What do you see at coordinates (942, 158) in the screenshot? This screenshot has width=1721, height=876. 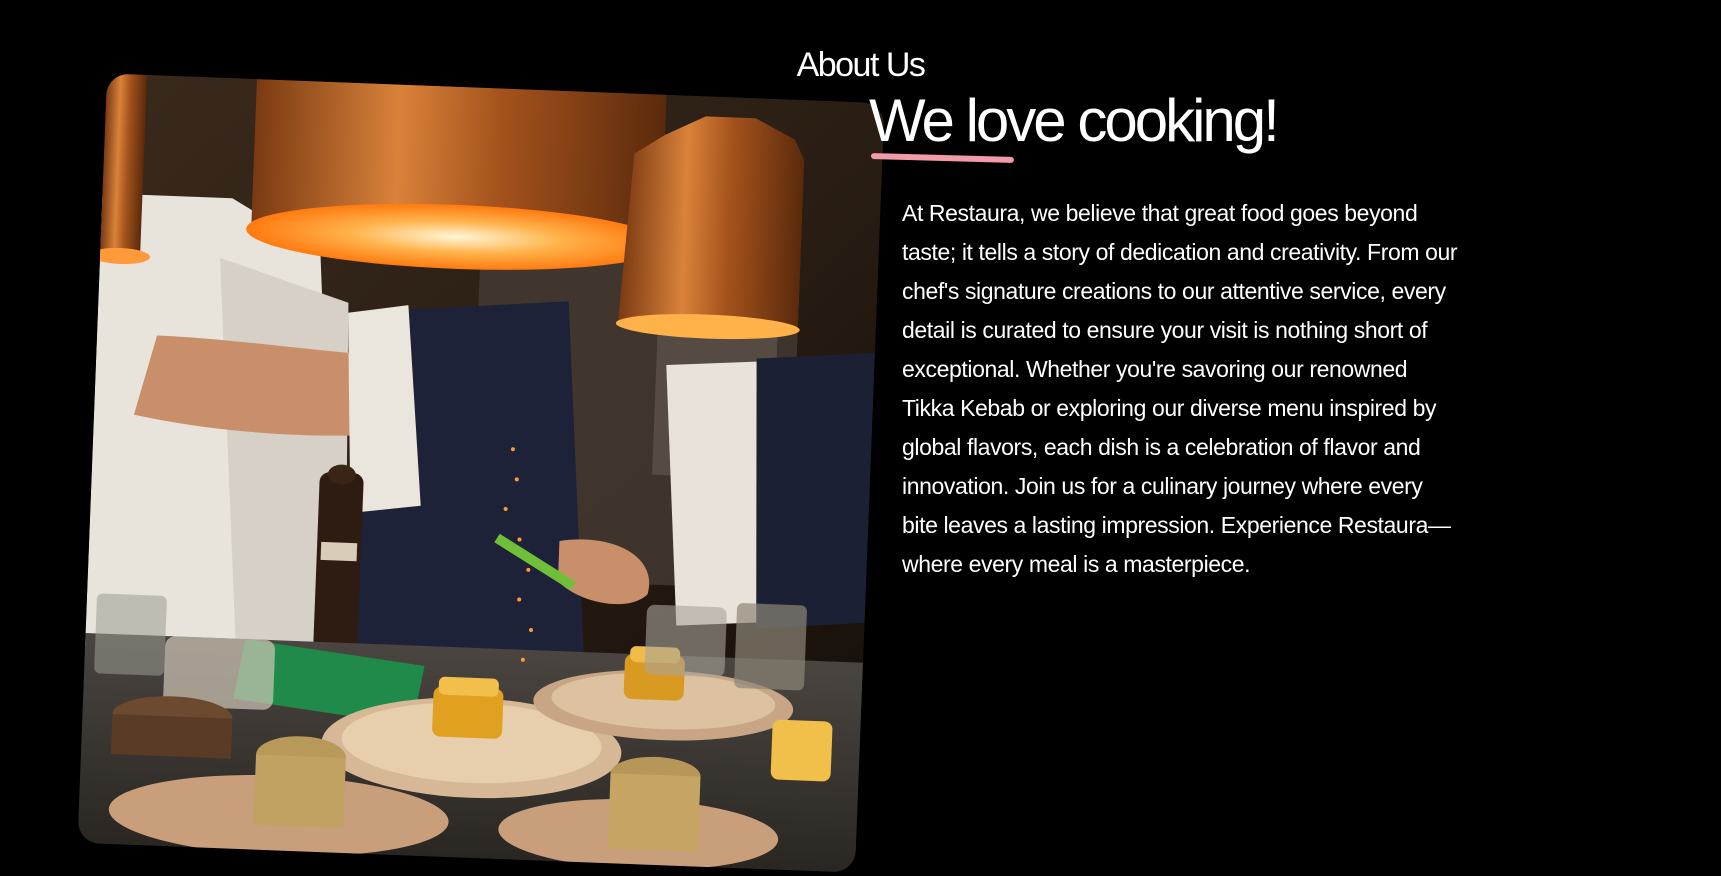 I see `heading-underline-accent` at bounding box center [942, 158].